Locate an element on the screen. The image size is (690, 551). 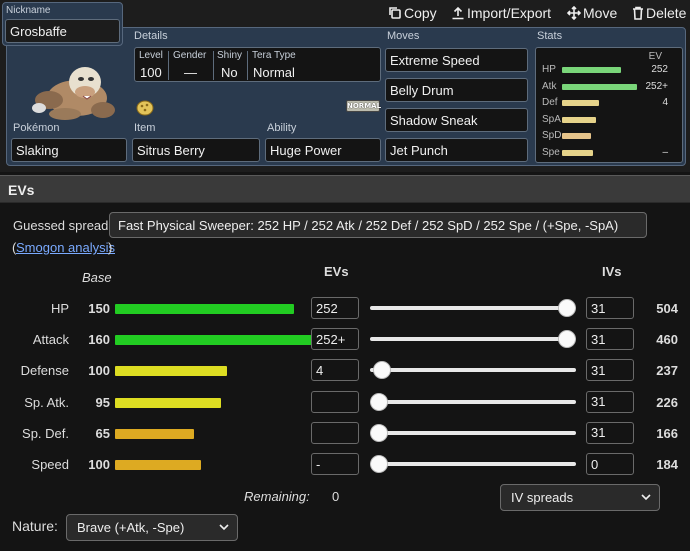
guessed-spread-label: Guessed spread: is located at coordinates (63, 225).